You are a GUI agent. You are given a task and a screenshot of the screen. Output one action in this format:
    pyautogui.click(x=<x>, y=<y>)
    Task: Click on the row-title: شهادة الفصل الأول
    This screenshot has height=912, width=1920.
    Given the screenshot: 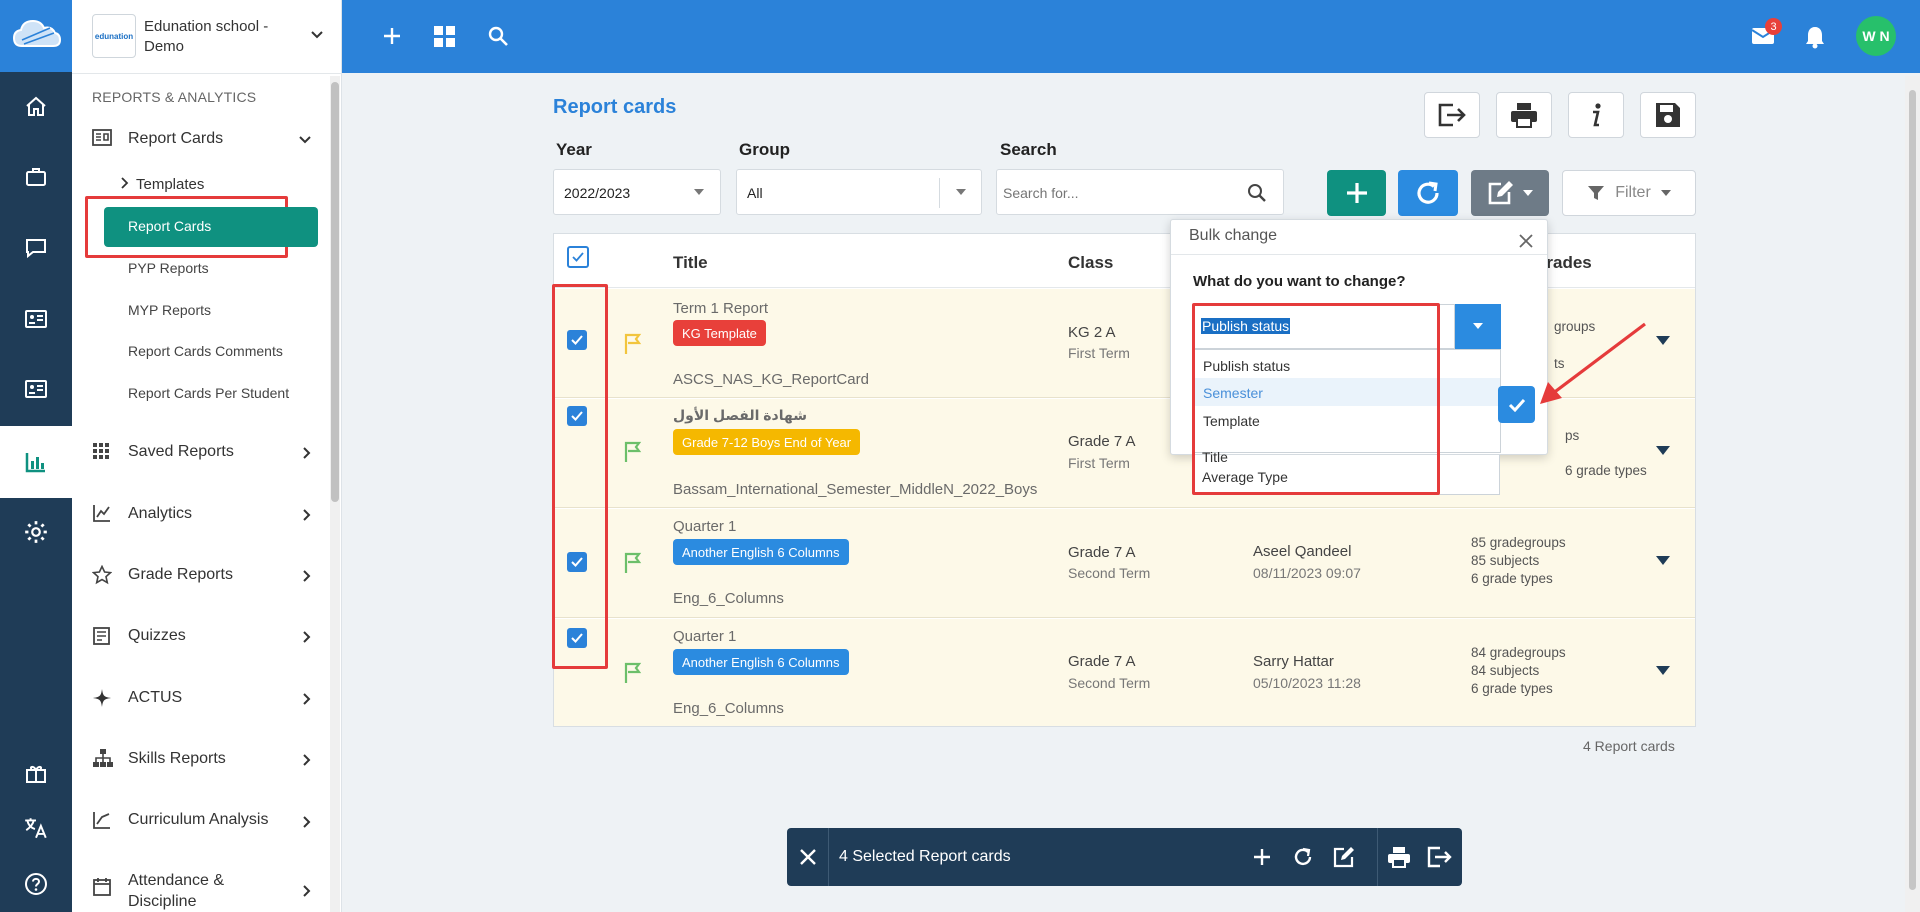 What is the action you would take?
    pyautogui.click(x=740, y=415)
    